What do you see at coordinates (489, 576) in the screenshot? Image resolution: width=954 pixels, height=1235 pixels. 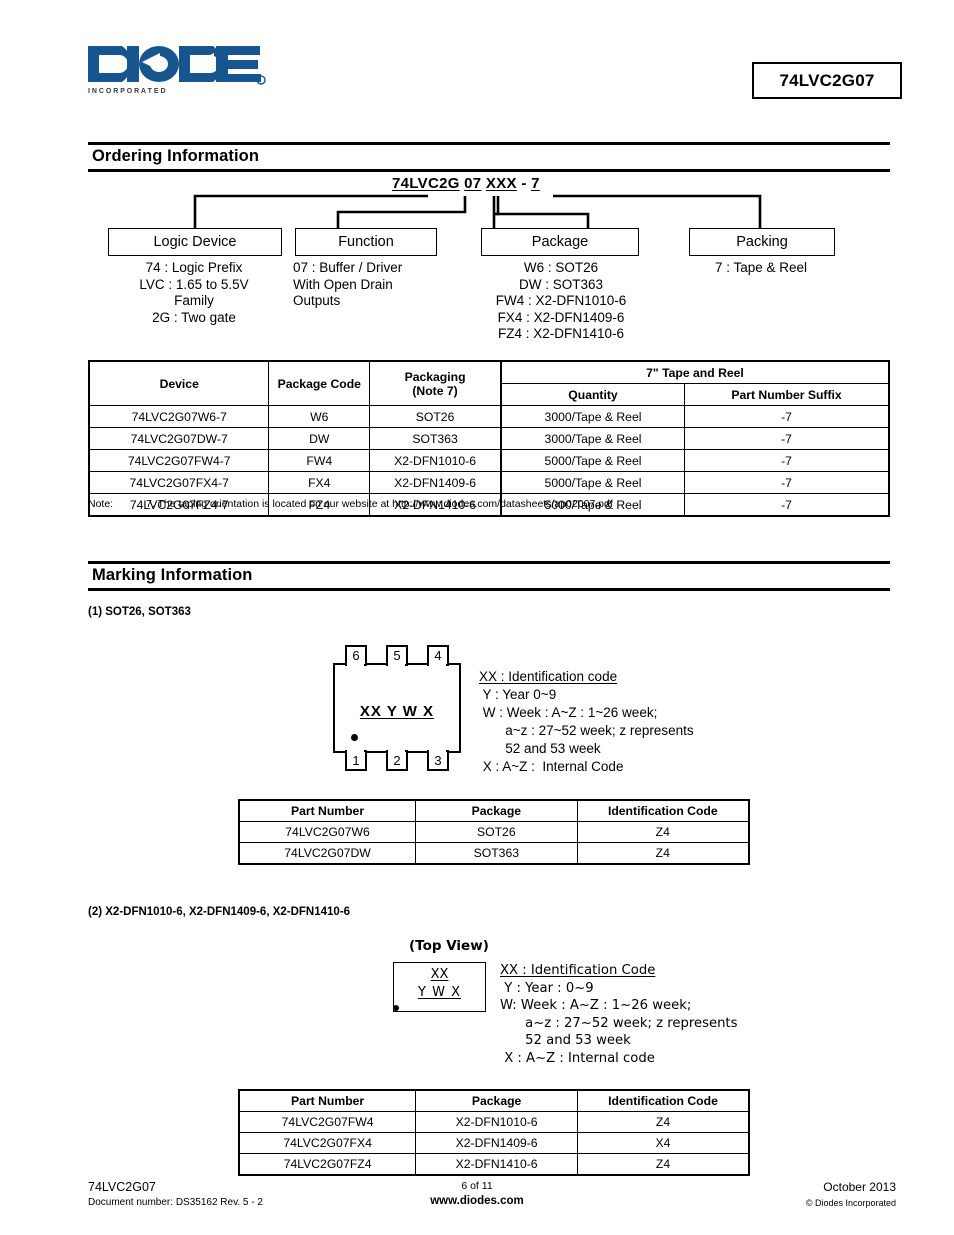 I see `marking-information-header: Marking Information` at bounding box center [489, 576].